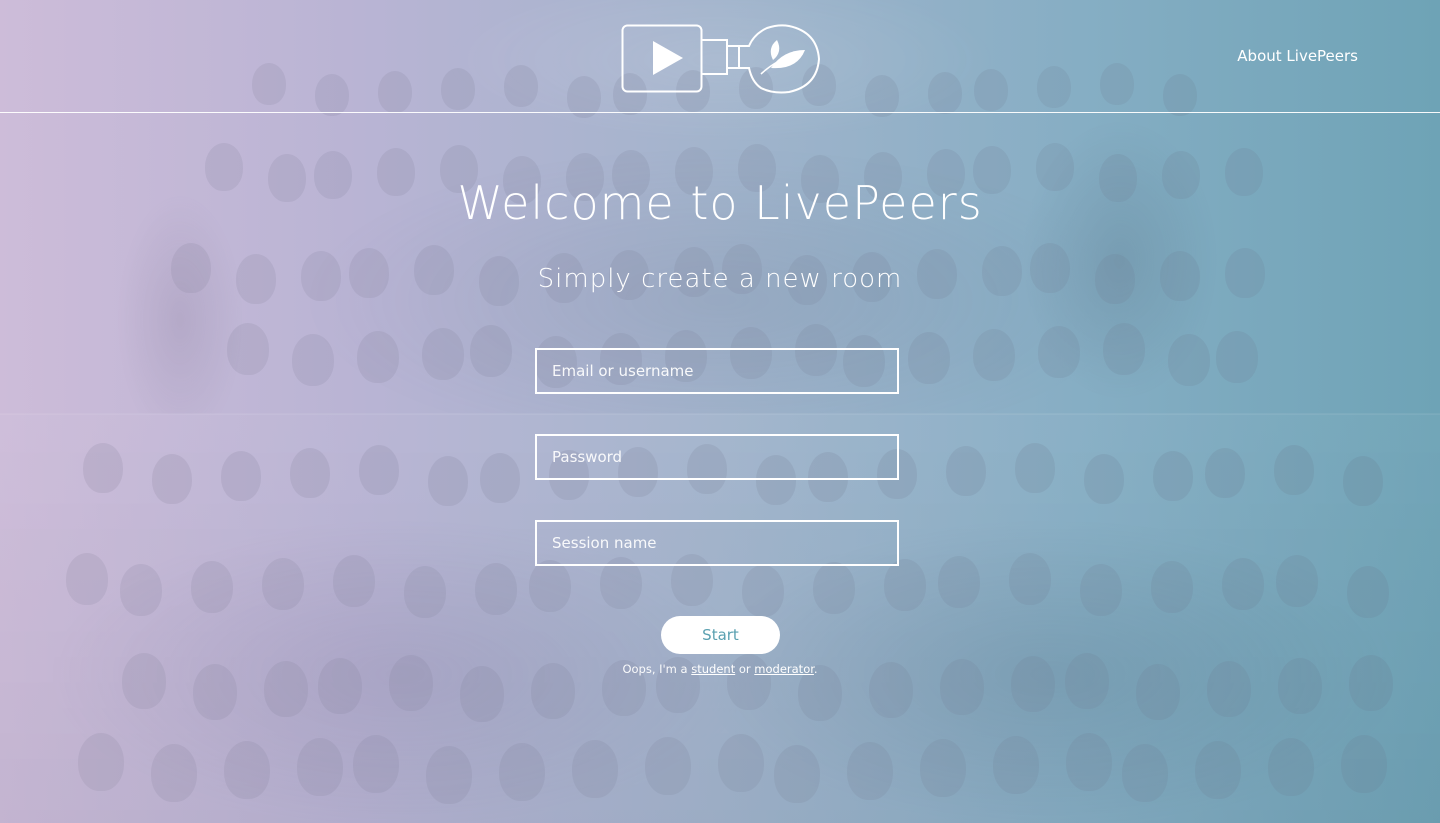 The height and width of the screenshot is (823, 1440). I want to click on role-suffix: ., so click(815, 669).